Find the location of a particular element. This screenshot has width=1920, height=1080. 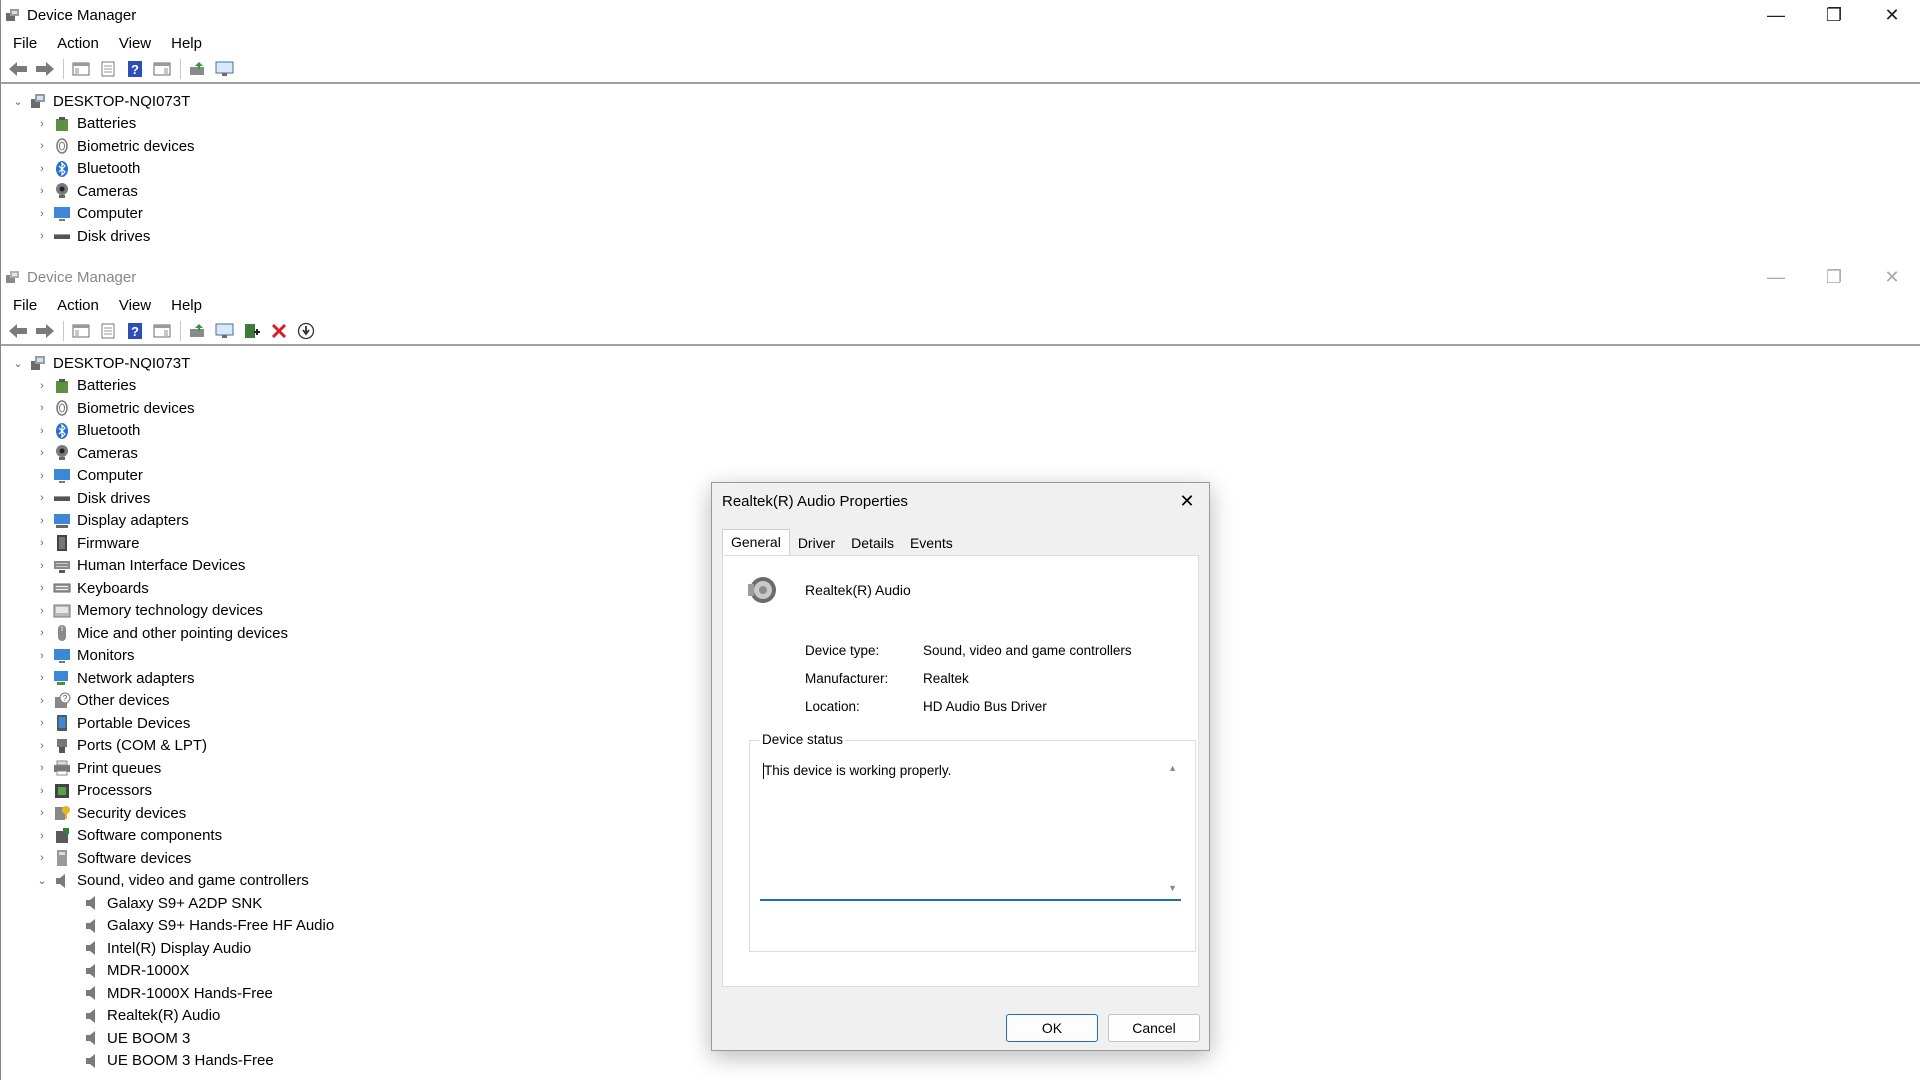

tree-child-ue-boom-3-handsfree: UE BOOM 3 Hands-Free is located at coordinates (960, 1061).